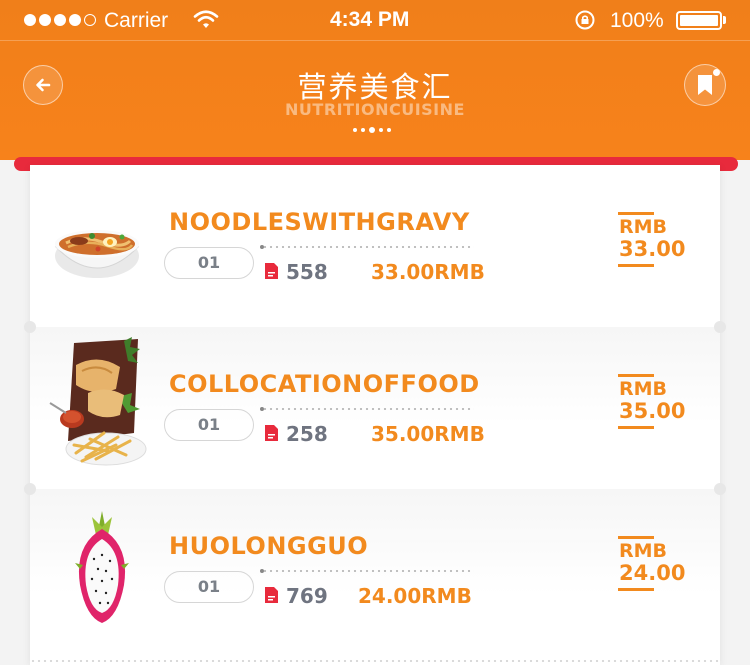 The image size is (750, 665). I want to click on item-count: 558, so click(307, 272).